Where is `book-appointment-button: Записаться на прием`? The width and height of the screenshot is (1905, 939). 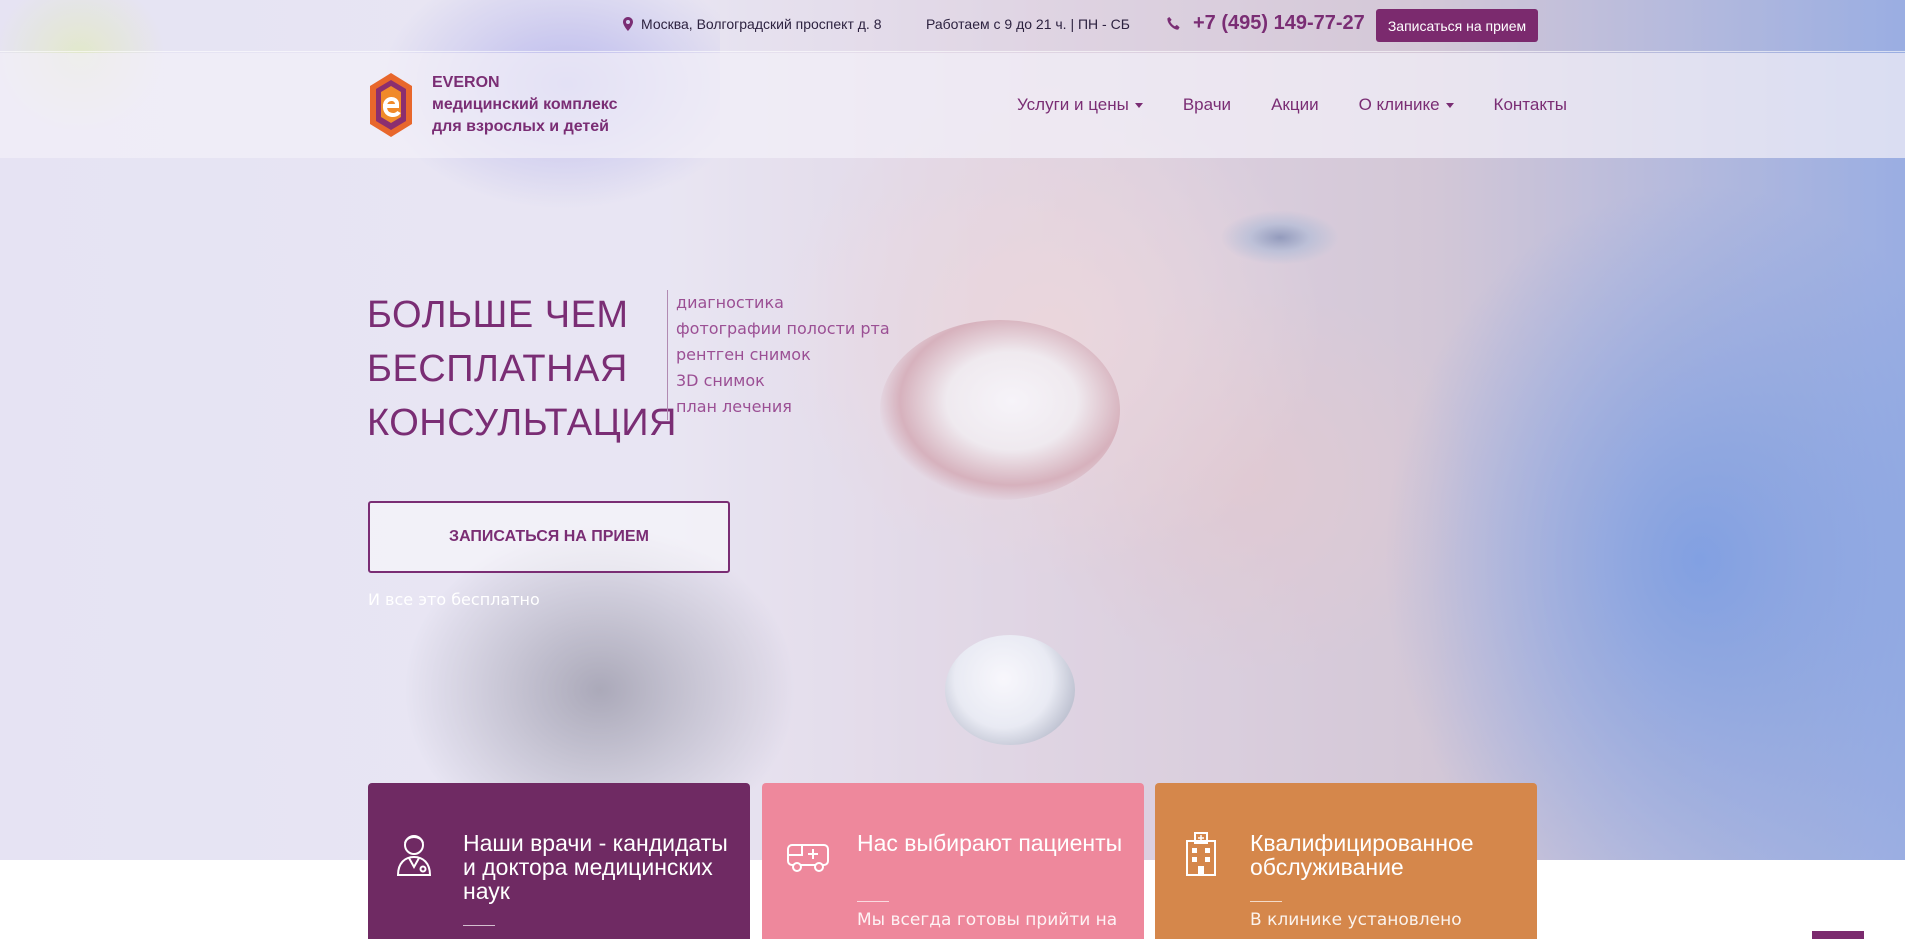 book-appointment-button: Записаться на прием is located at coordinates (1457, 25).